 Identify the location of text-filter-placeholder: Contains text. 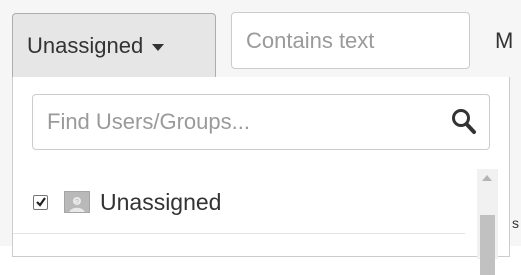
(310, 40).